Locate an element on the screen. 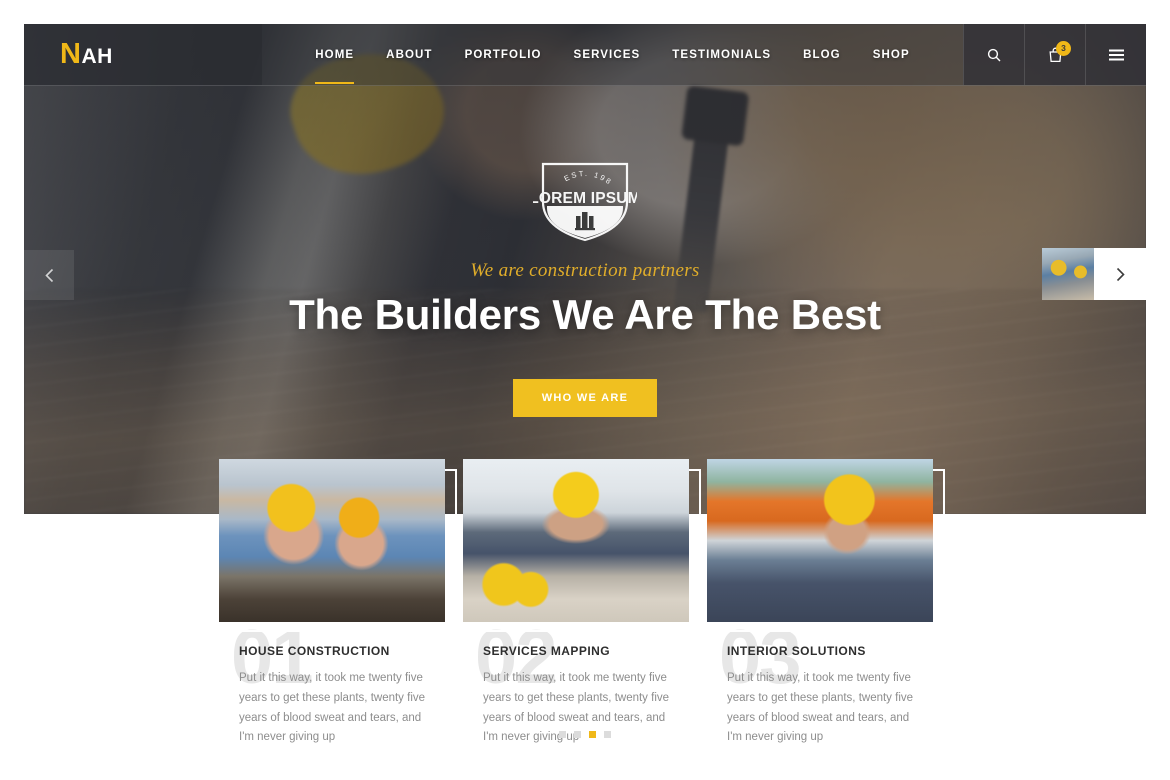  svg-text: EST. 1985 is located at coordinates (573, 172).